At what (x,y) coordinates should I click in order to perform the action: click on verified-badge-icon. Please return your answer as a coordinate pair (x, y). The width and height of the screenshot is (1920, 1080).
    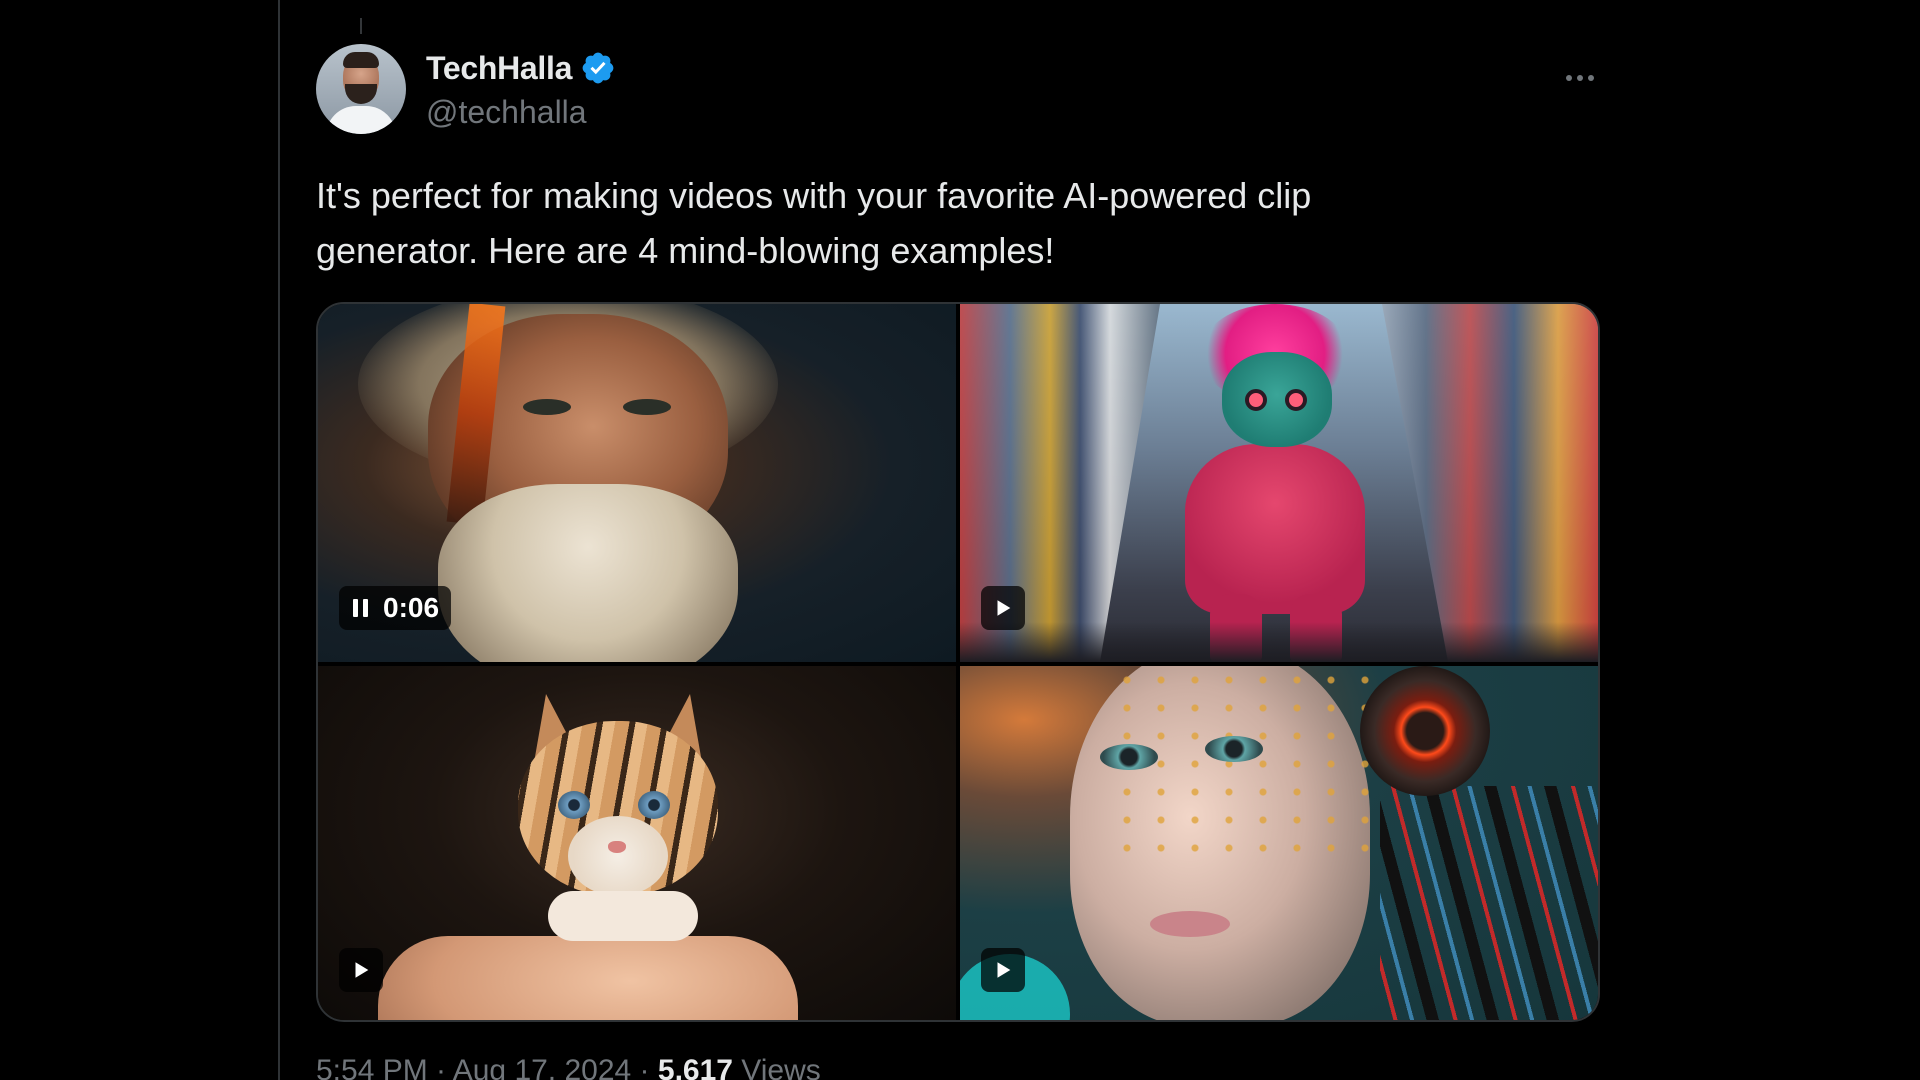
    Looking at the image, I should click on (598, 68).